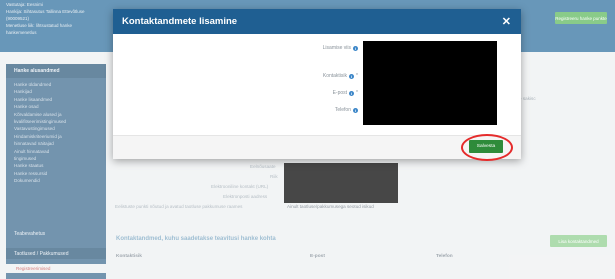  I want to click on field-label-text: Kontaktisik, so click(335, 76).